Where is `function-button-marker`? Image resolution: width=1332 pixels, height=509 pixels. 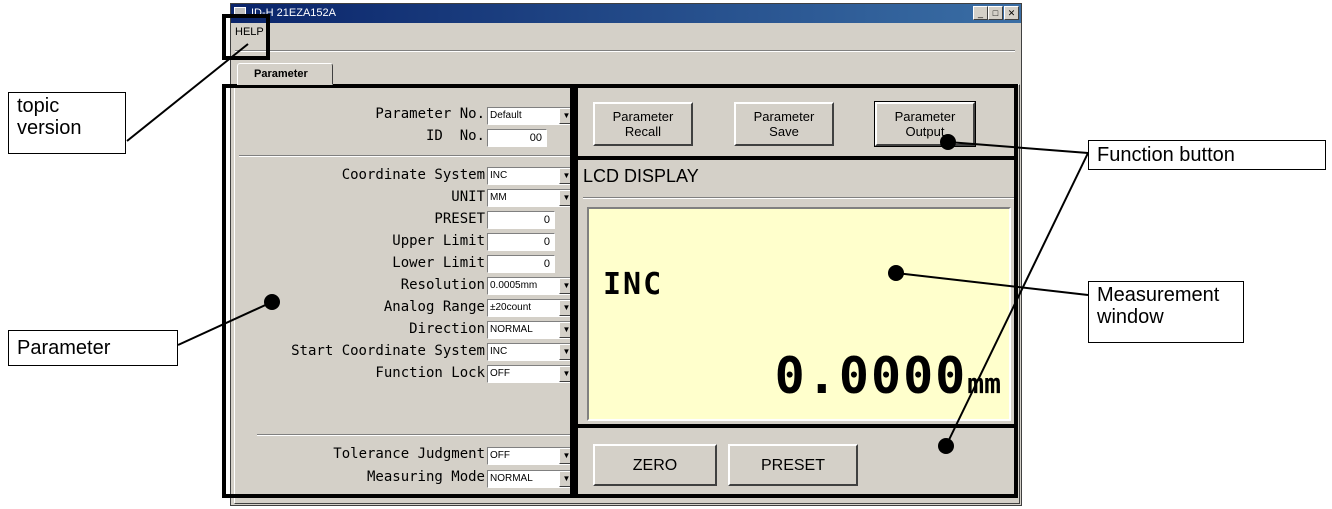
function-button-marker is located at coordinates (948, 142).